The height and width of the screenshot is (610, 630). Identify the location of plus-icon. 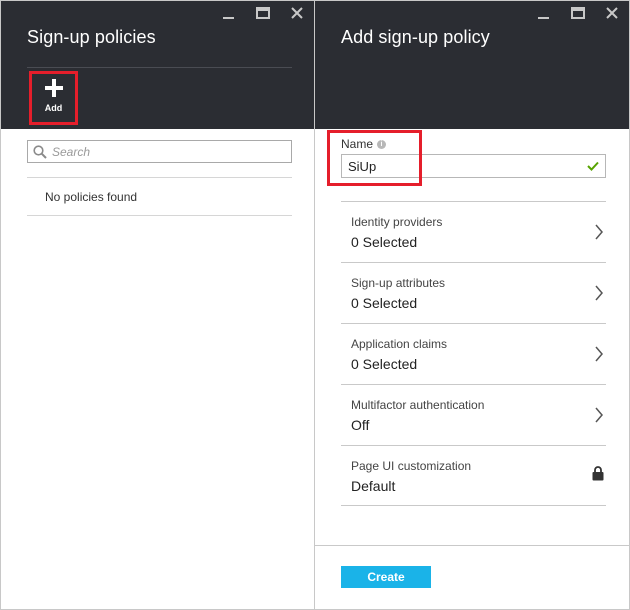
(53, 88).